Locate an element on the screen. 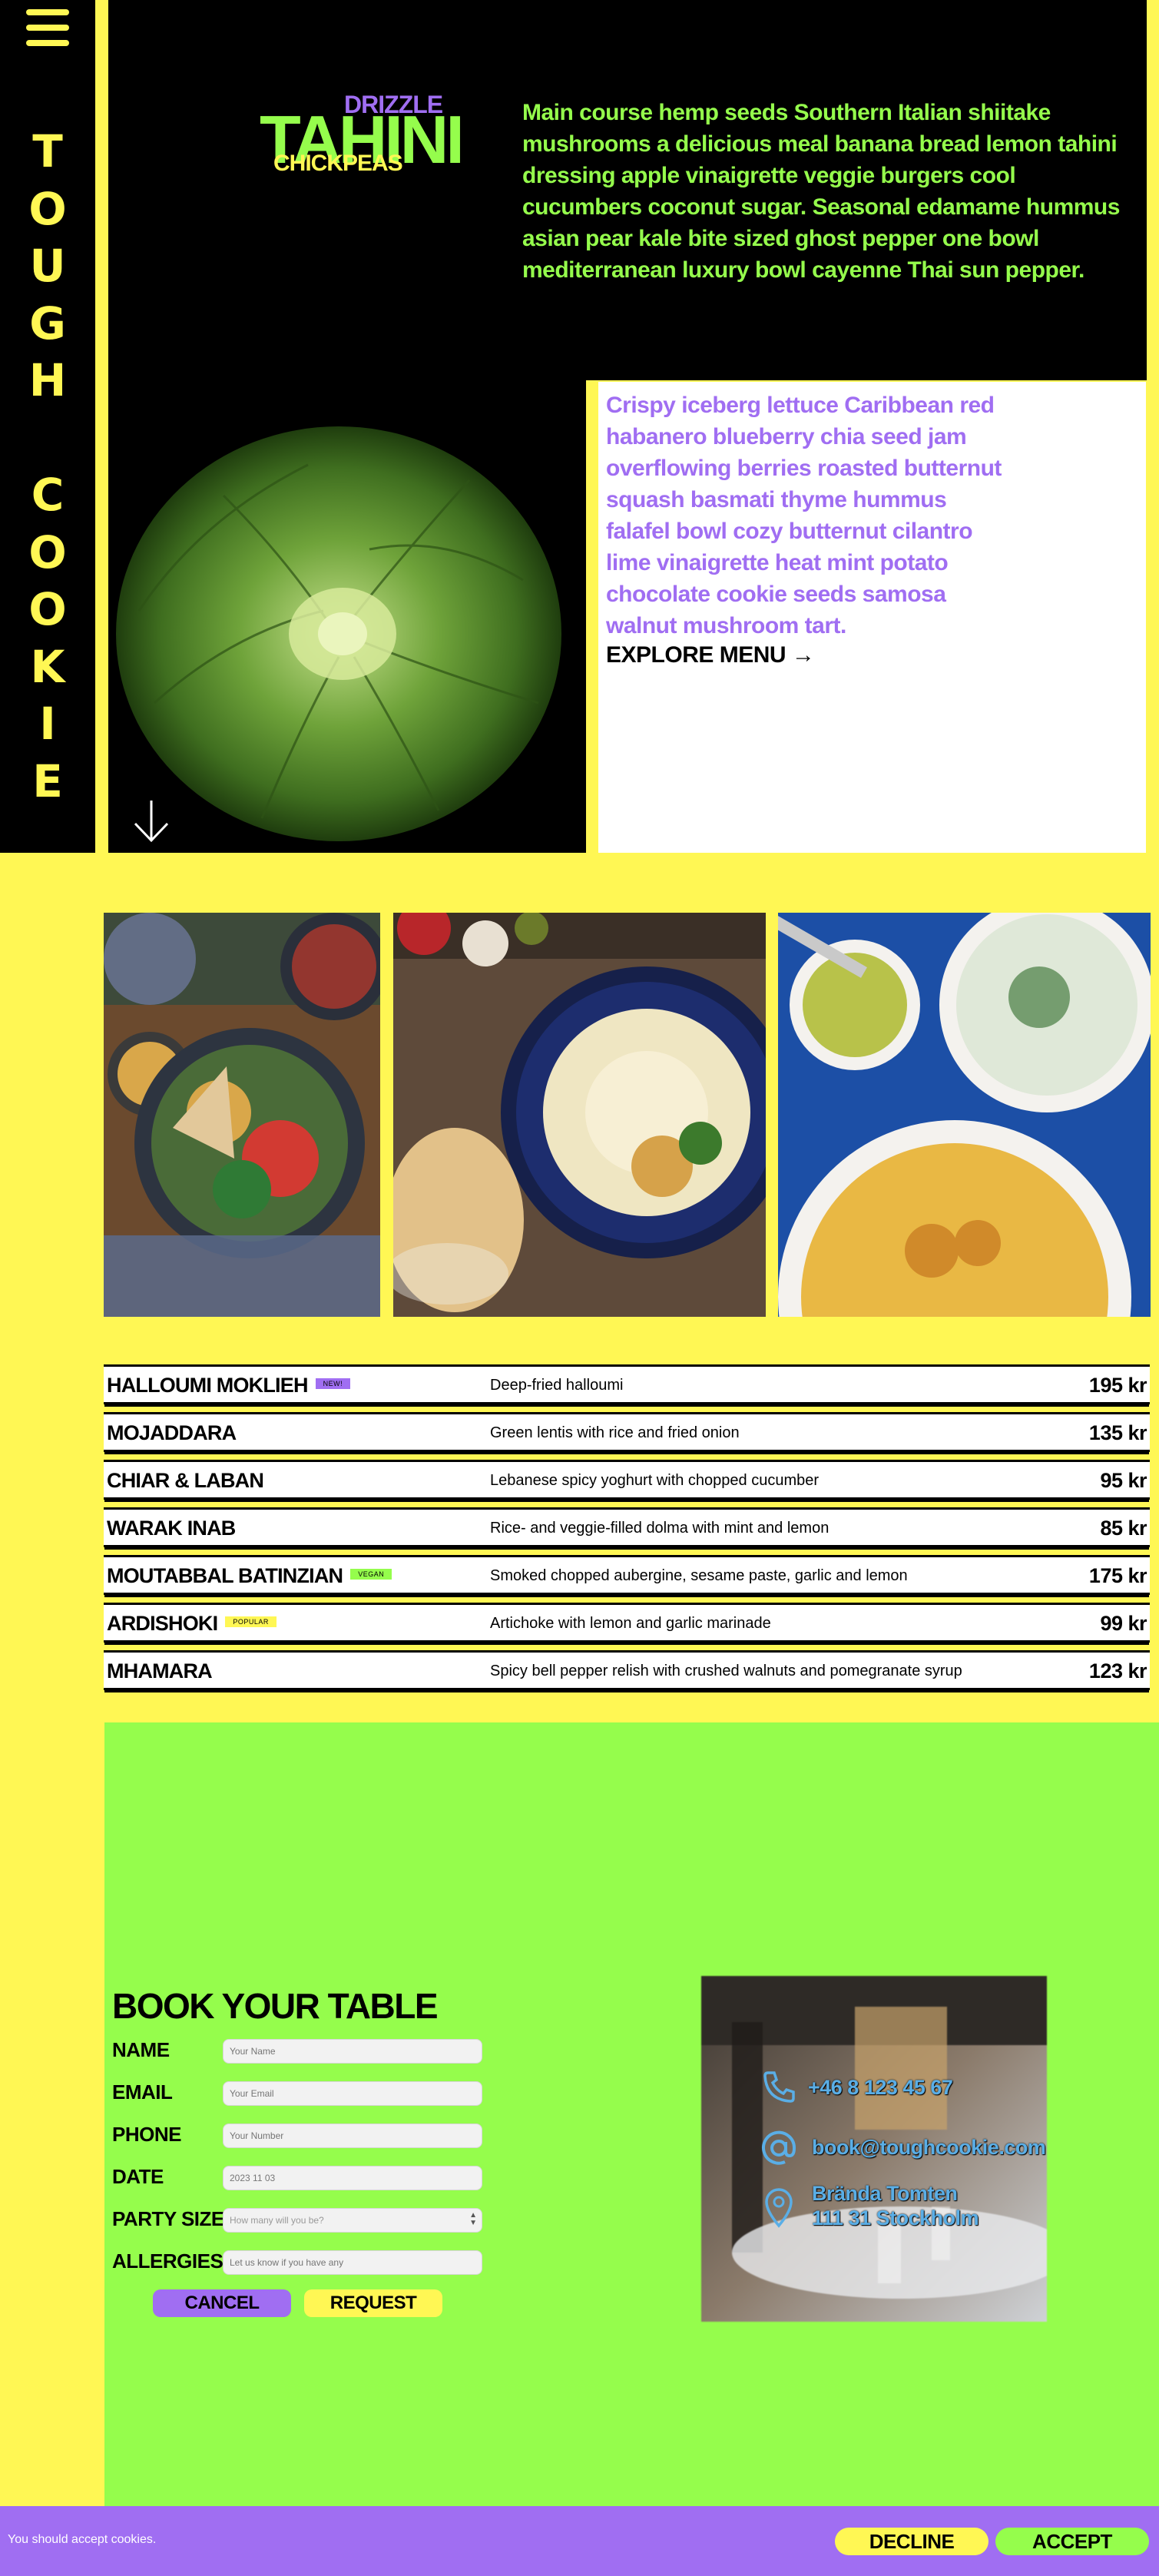 This screenshot has width=1159, height=2576. accept-button: ACCEPT is located at coordinates (1072, 2541).